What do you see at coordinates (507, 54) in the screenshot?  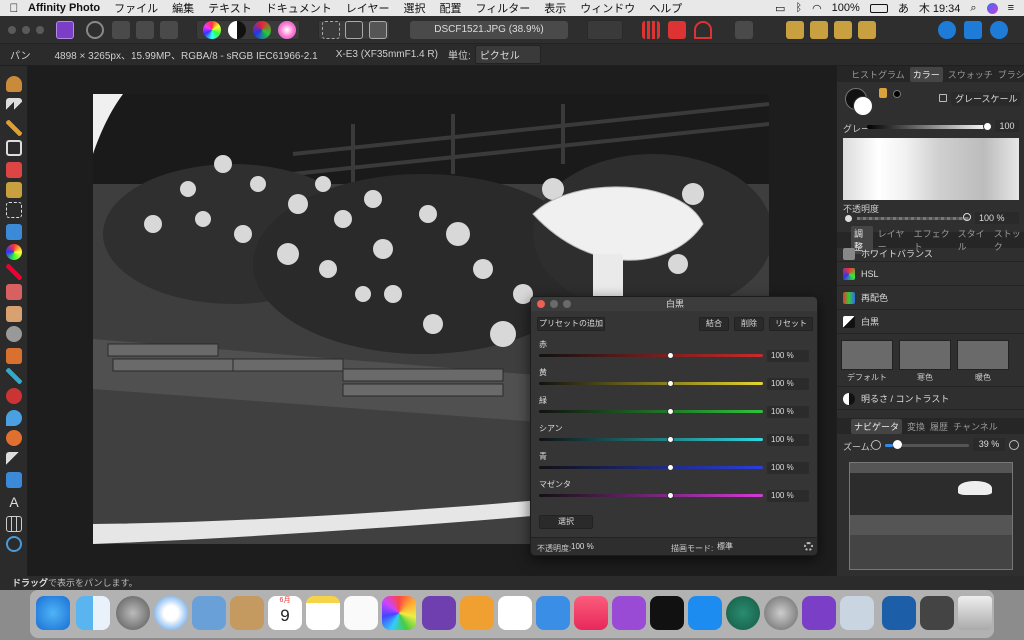 I see `unit-select: ピクセル` at bounding box center [507, 54].